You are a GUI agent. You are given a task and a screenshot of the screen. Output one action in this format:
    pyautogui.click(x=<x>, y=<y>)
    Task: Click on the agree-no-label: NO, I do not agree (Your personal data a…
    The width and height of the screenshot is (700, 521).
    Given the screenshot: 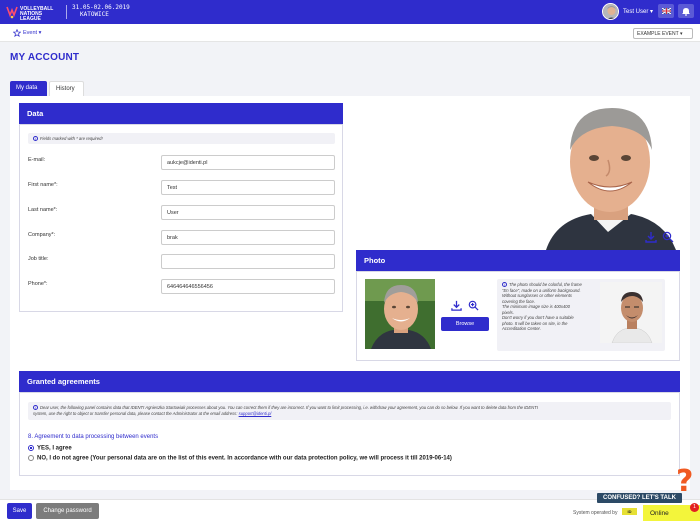 What is the action you would take?
    pyautogui.click(x=244, y=458)
    